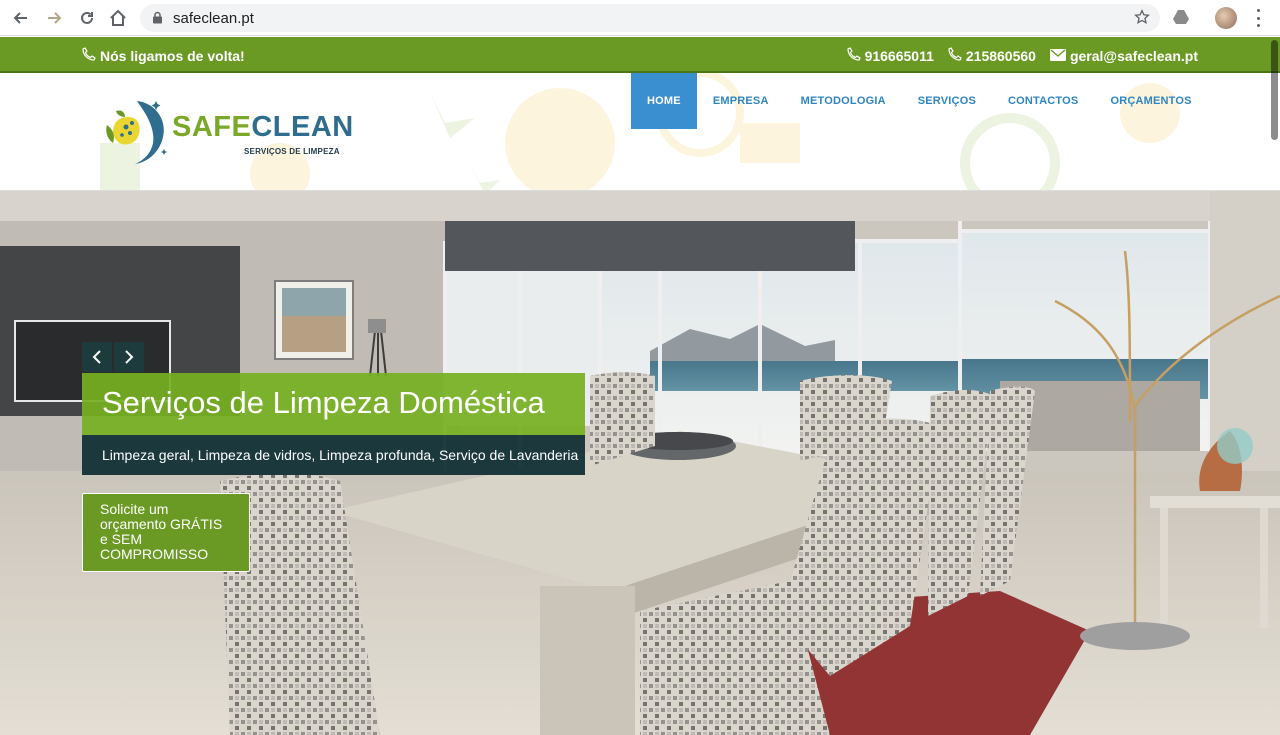  Describe the element at coordinates (172, 55) in the screenshot. I see `callback-label: Nós ligamos de volta!` at that location.